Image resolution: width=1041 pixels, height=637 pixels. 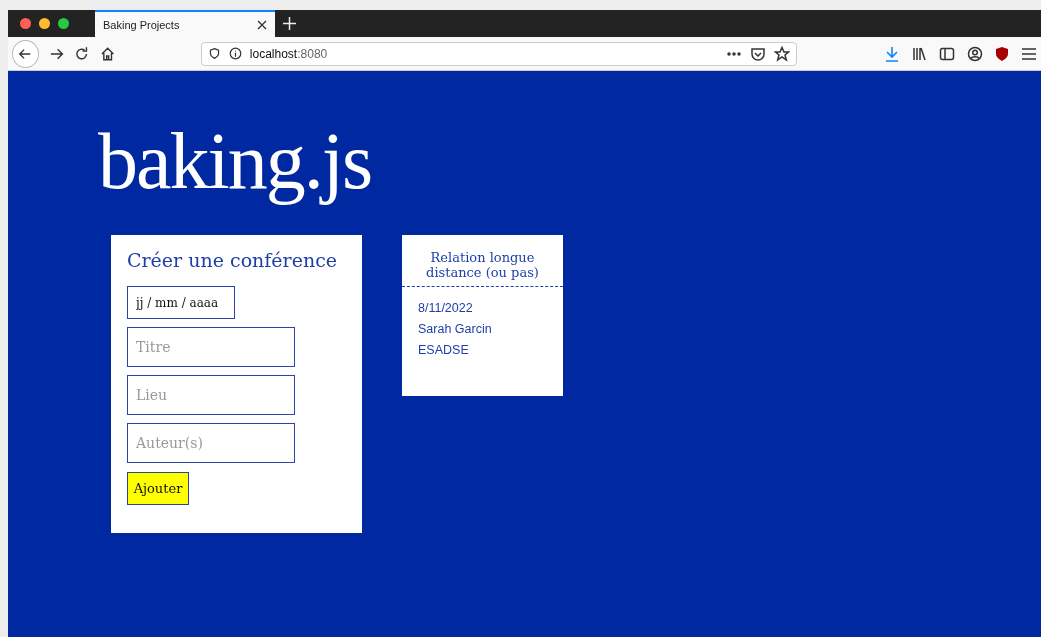 I want to click on home-icon, so click(x=107, y=53).